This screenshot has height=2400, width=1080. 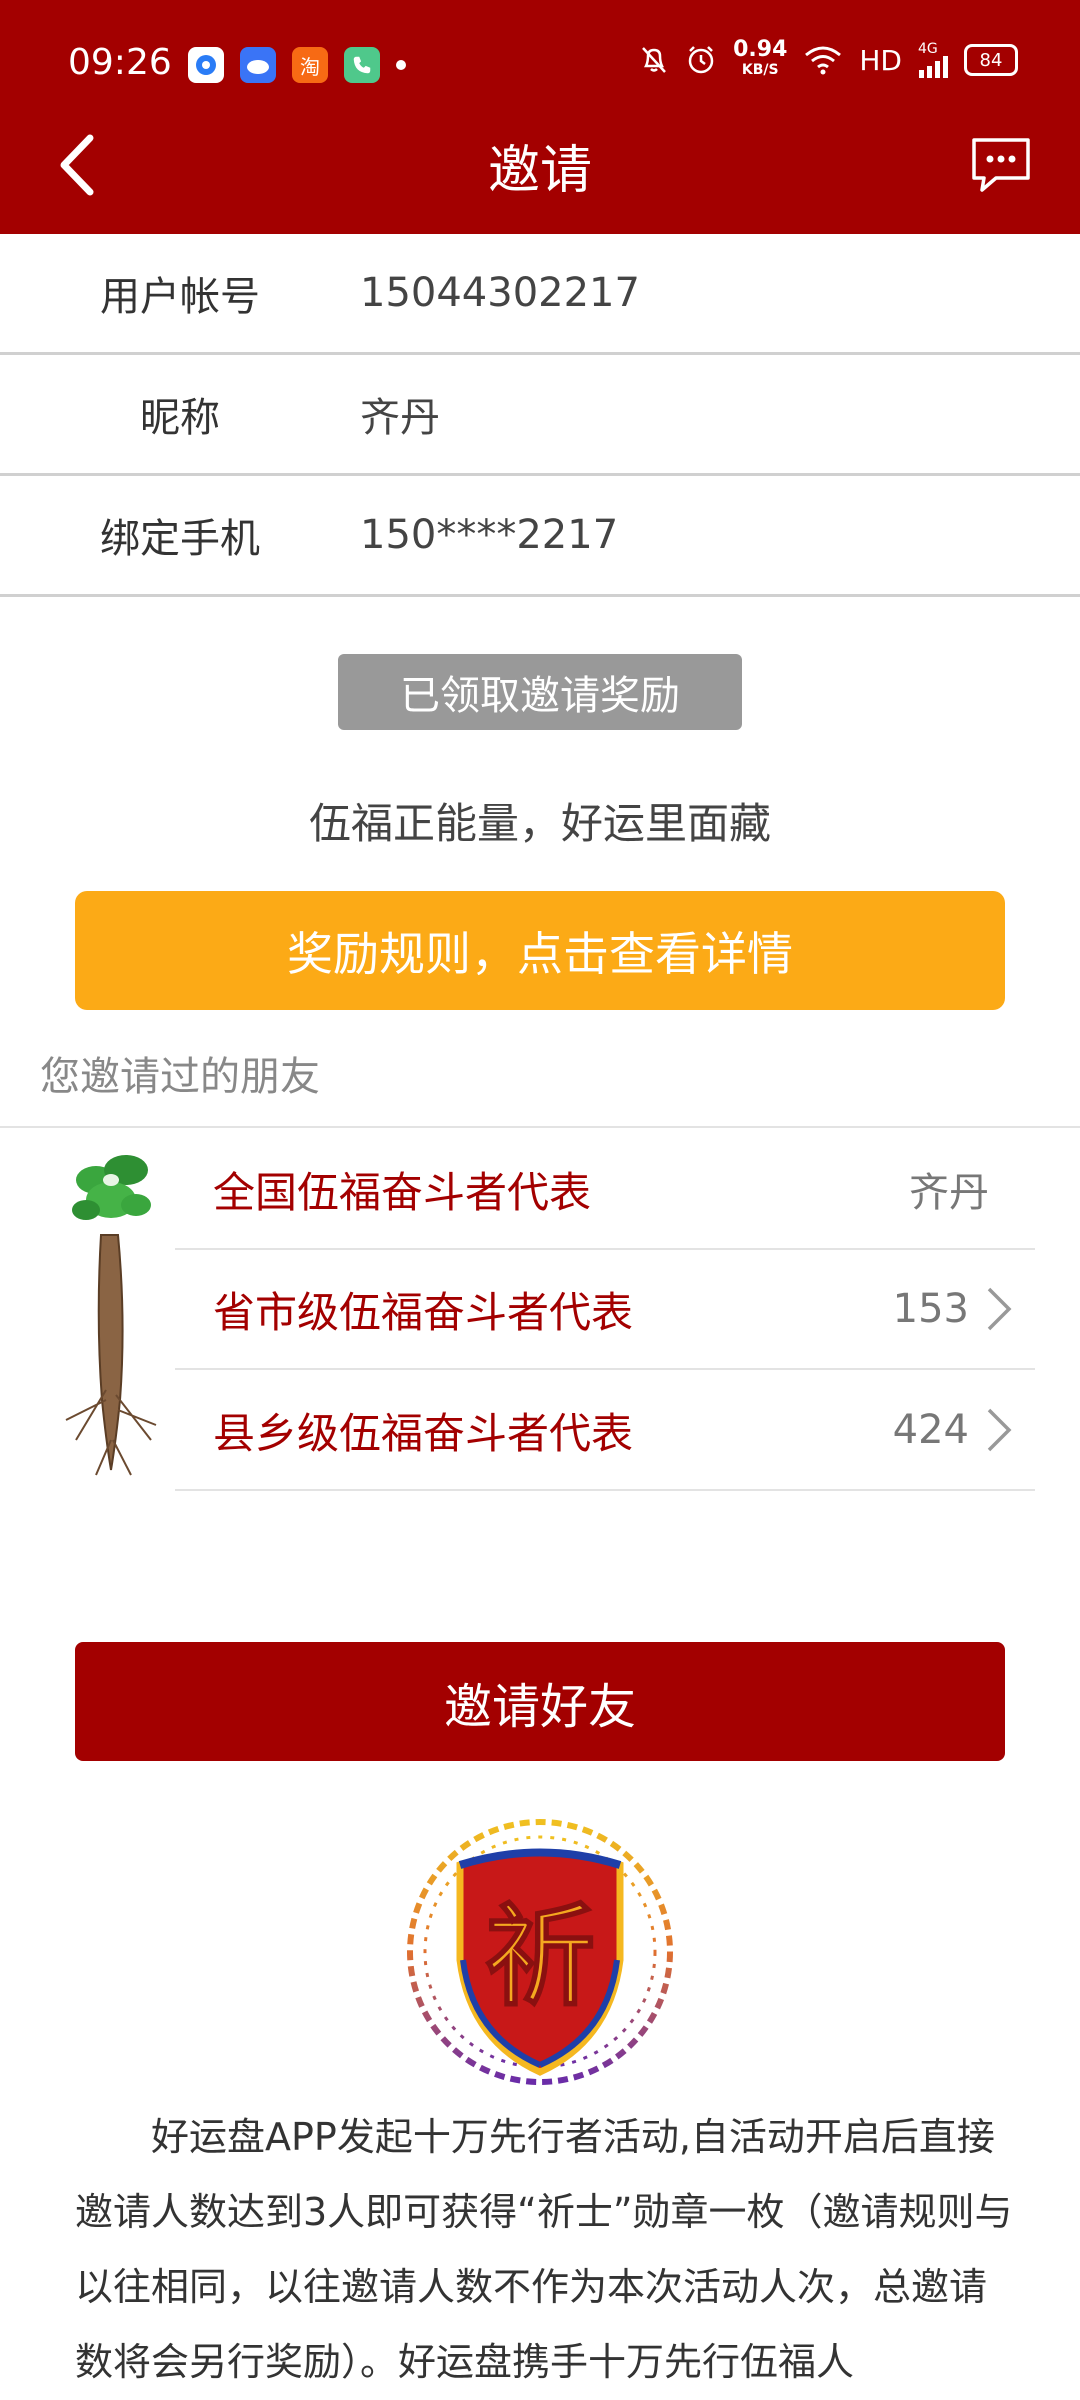 I want to click on ginseng-plant-image, so click(x=111, y=1315).